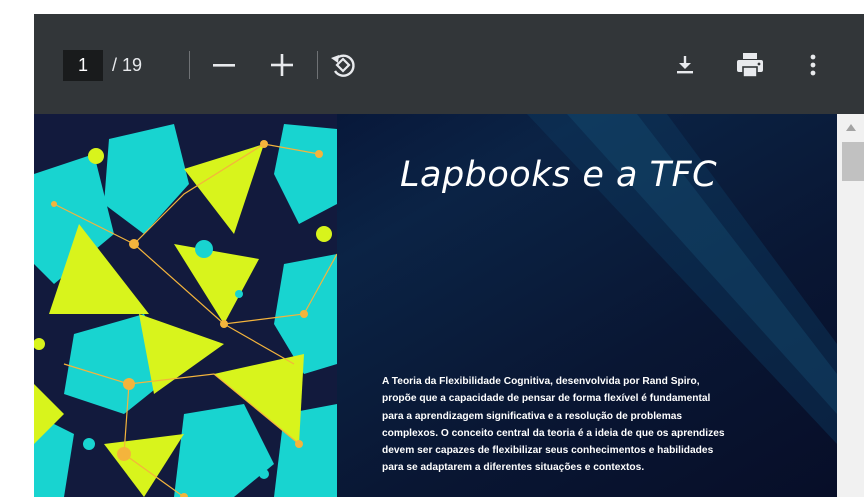 The height and width of the screenshot is (497, 864). I want to click on page-total-label: / 19, so click(127, 65).